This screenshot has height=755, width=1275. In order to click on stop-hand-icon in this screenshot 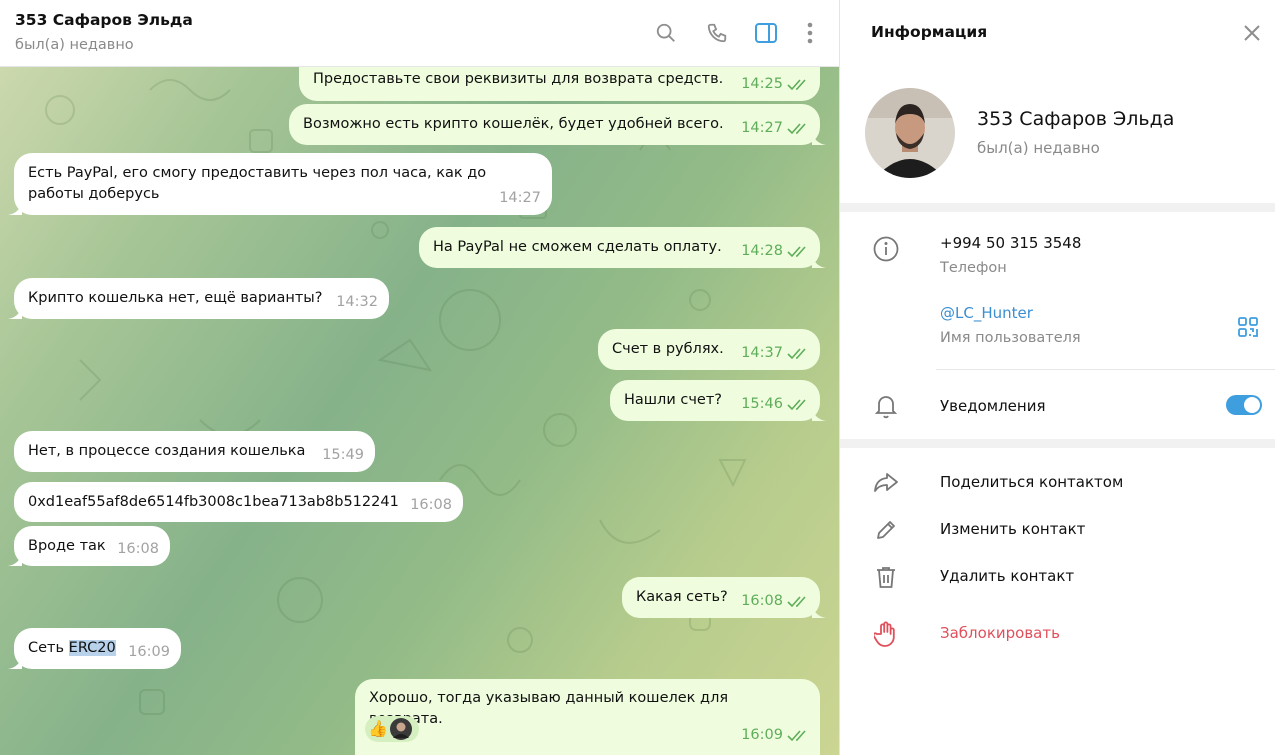, I will do `click(886, 634)`.